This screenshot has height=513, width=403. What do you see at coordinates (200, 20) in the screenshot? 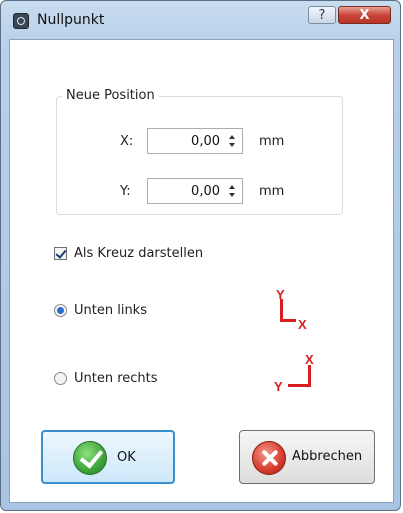
I see `title-bar: Nullpunkt ? X` at bounding box center [200, 20].